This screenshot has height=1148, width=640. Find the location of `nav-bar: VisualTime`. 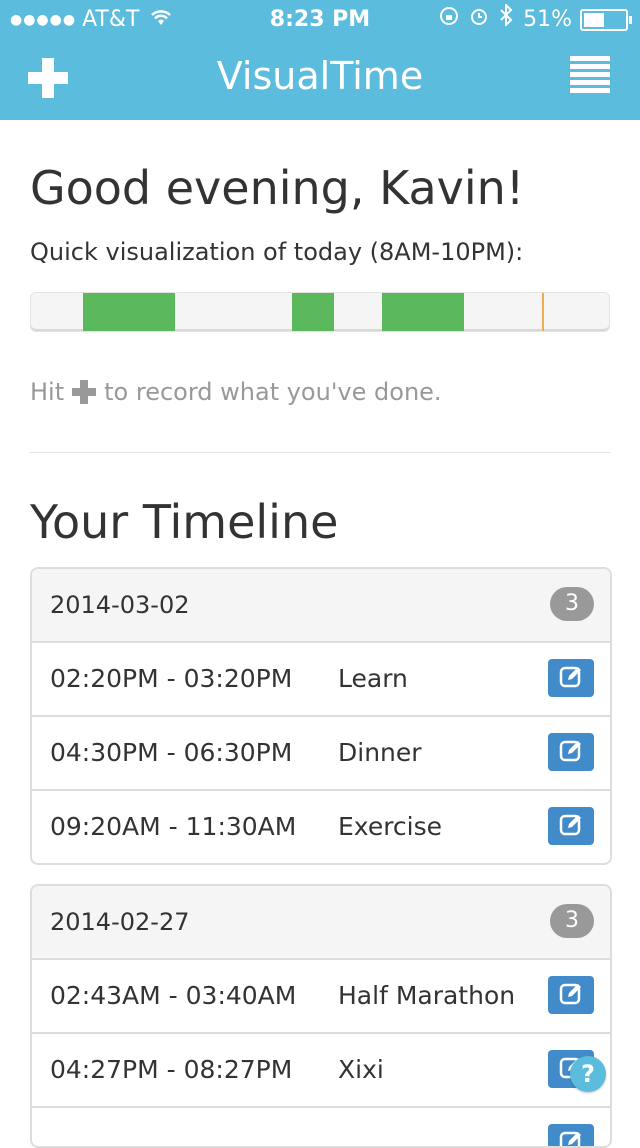

nav-bar: VisualTime is located at coordinates (320, 80).